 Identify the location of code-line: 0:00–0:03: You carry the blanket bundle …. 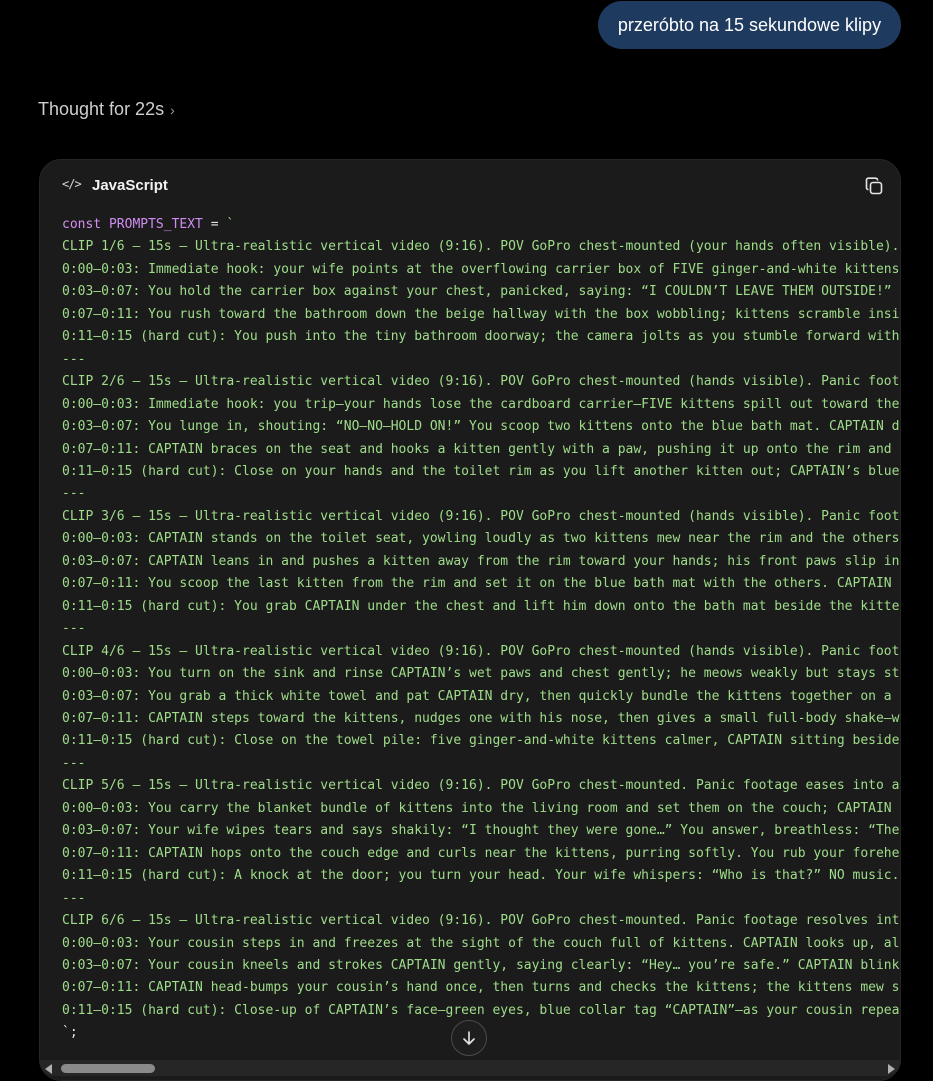
(481, 808).